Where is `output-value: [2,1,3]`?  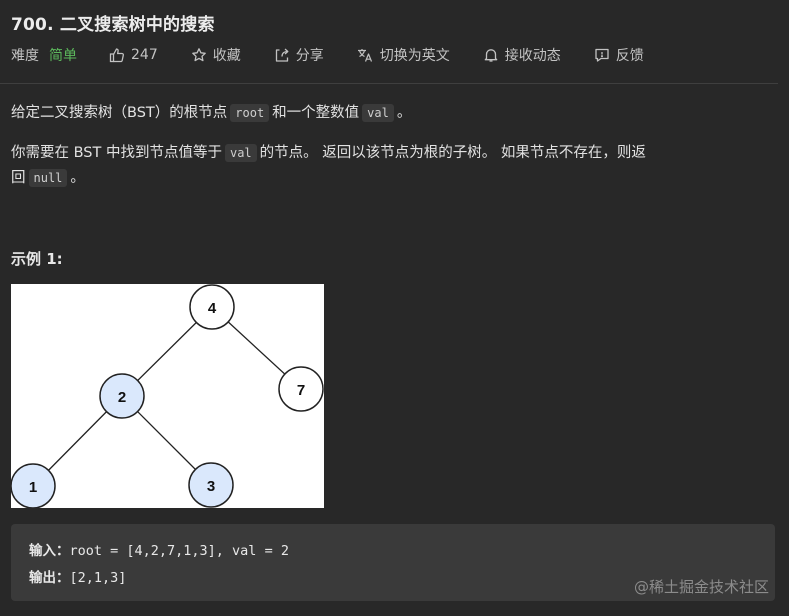 output-value: [2,1,3] is located at coordinates (98, 578).